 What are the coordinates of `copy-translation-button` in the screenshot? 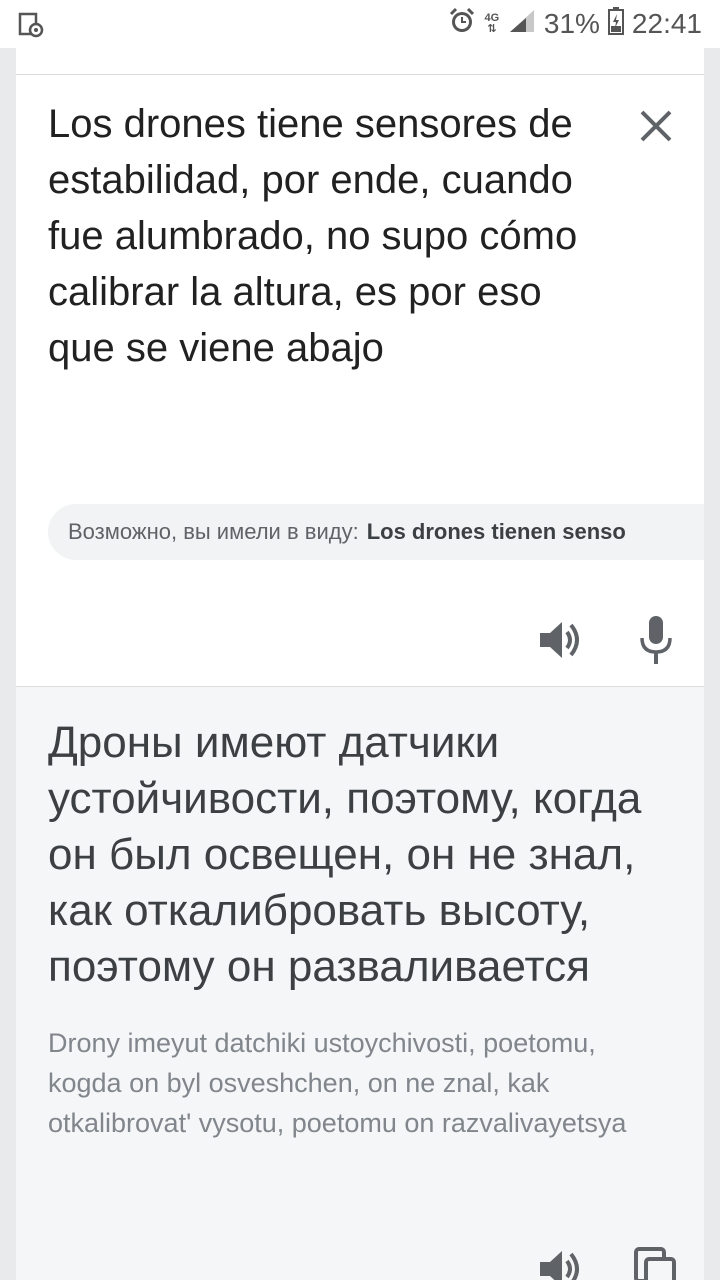 It's located at (656, 1262).